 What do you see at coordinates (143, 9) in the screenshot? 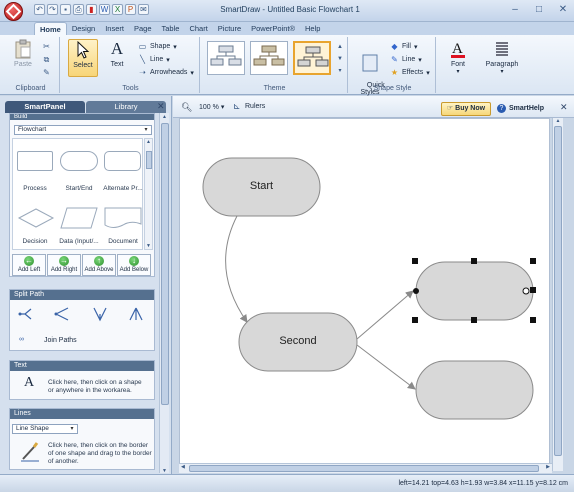
I see `email-icon: ✉` at bounding box center [143, 9].